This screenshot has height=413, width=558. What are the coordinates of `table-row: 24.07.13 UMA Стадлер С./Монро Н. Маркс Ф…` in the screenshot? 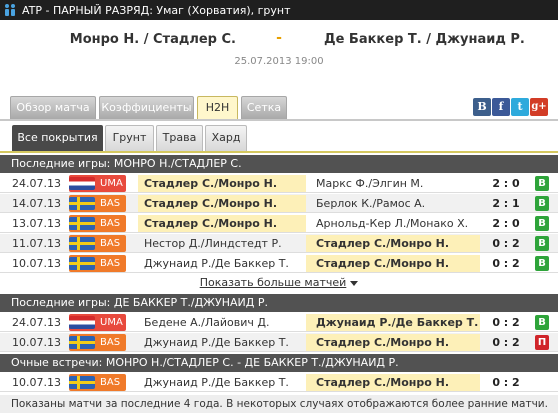 It's located at (279, 183).